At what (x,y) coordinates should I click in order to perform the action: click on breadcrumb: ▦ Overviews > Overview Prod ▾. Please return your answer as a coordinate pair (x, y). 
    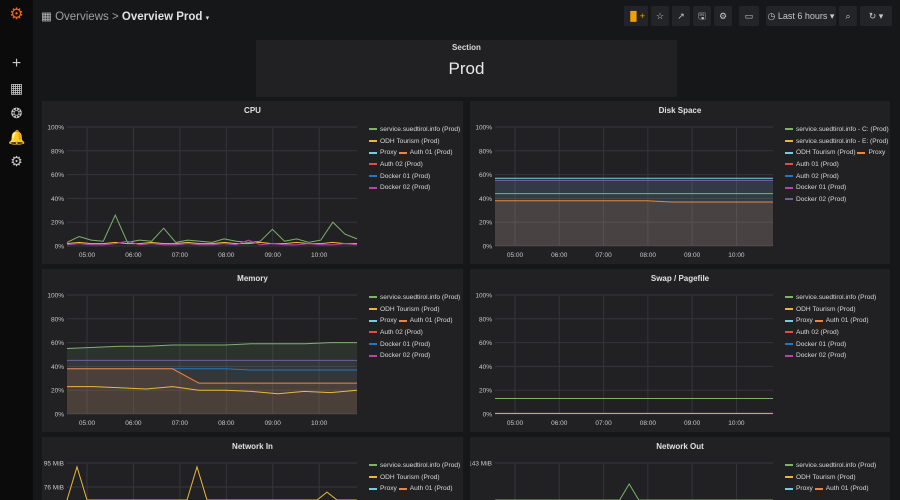
    Looking at the image, I should click on (125, 16).